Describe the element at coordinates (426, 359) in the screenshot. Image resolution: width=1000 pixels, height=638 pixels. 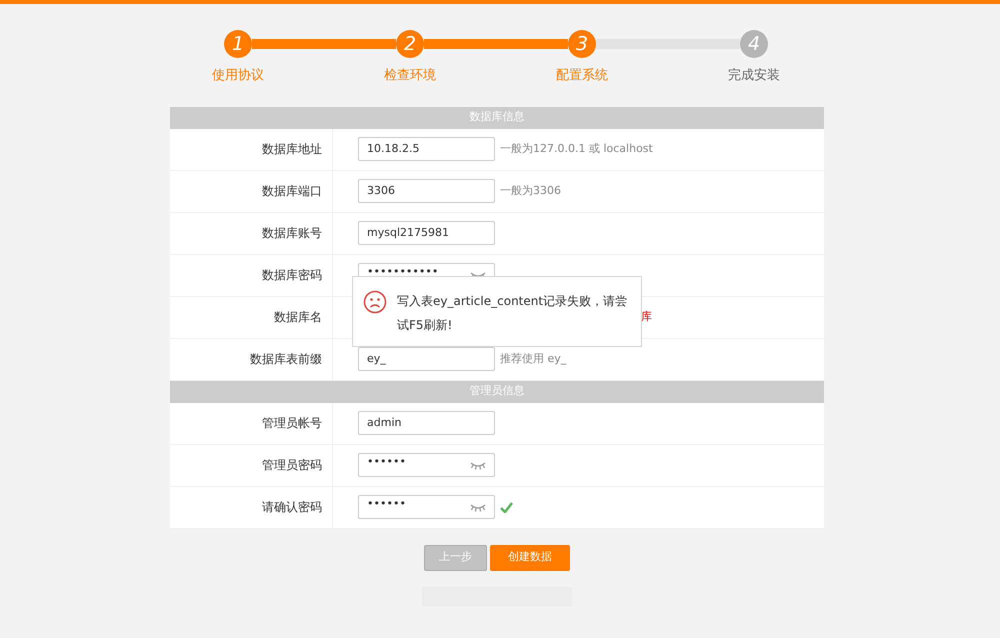
I see `input-field: ey_` at that location.